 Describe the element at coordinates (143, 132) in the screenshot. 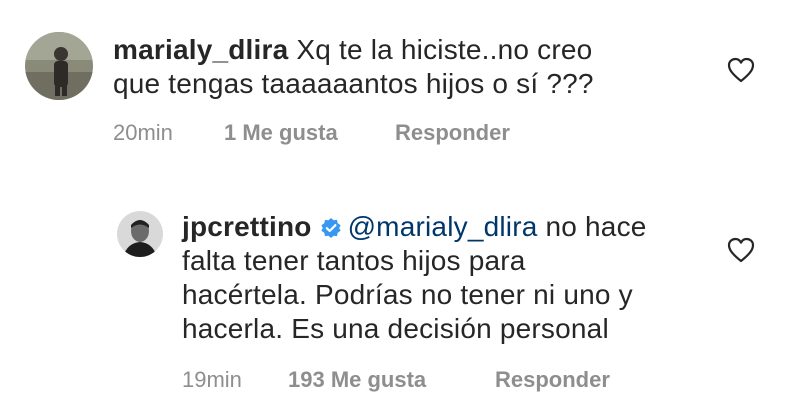

I see `timestamp: 20min` at that location.